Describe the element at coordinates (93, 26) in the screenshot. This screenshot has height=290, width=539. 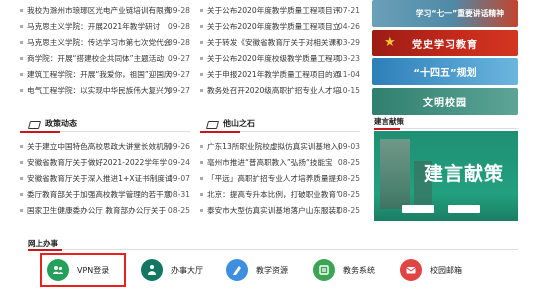
I see `news-item-title: 马克思主义学院：开展2021年教学研讨` at that location.